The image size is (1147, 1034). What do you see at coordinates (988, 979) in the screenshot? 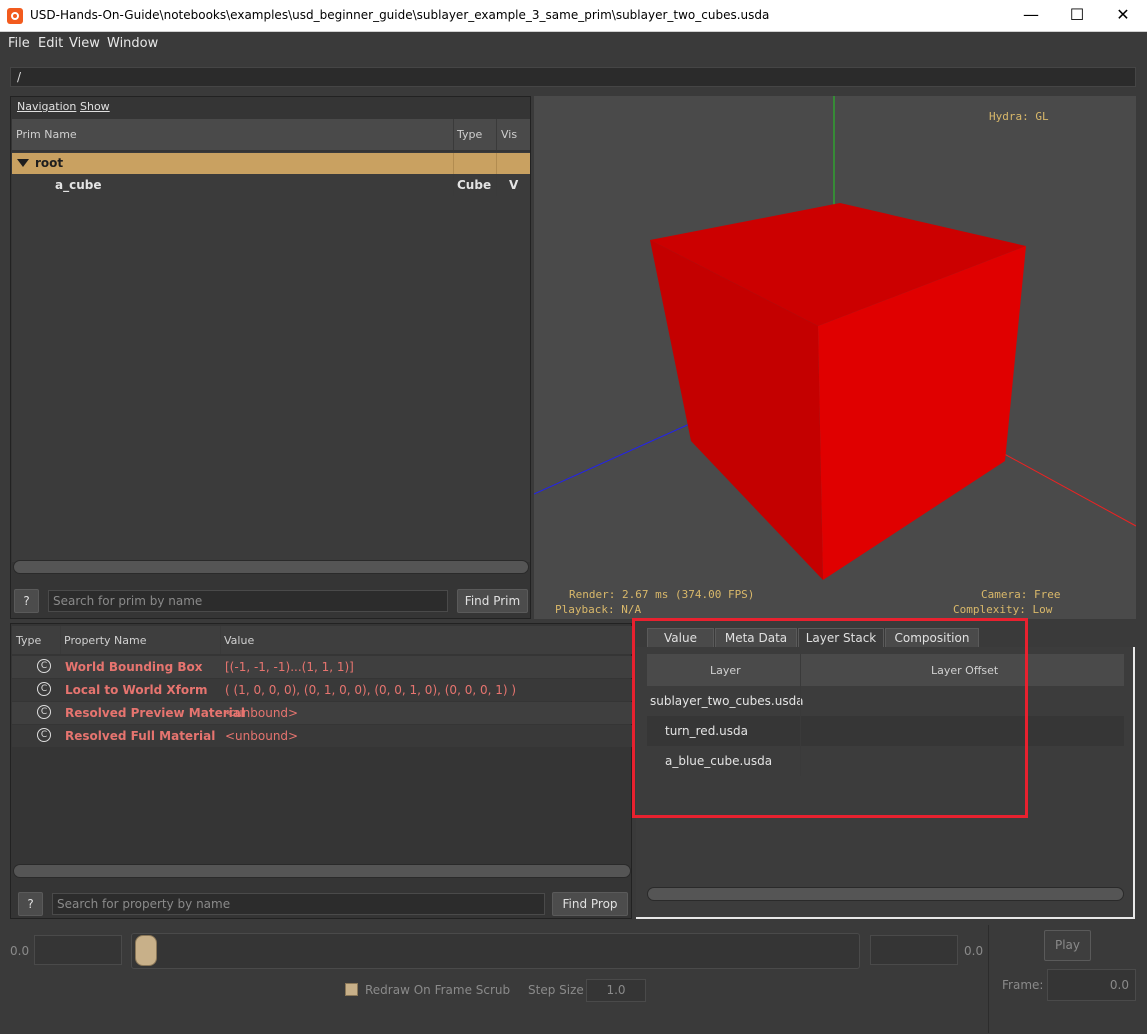
I see `timeline-divider` at bounding box center [988, 979].